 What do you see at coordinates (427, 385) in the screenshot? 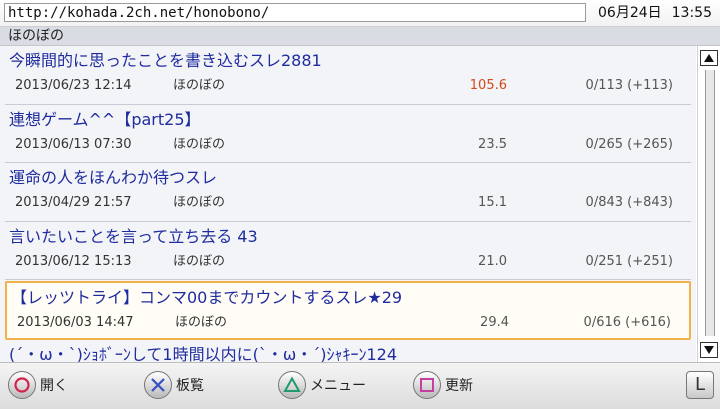
I see `square-button-icon` at bounding box center [427, 385].